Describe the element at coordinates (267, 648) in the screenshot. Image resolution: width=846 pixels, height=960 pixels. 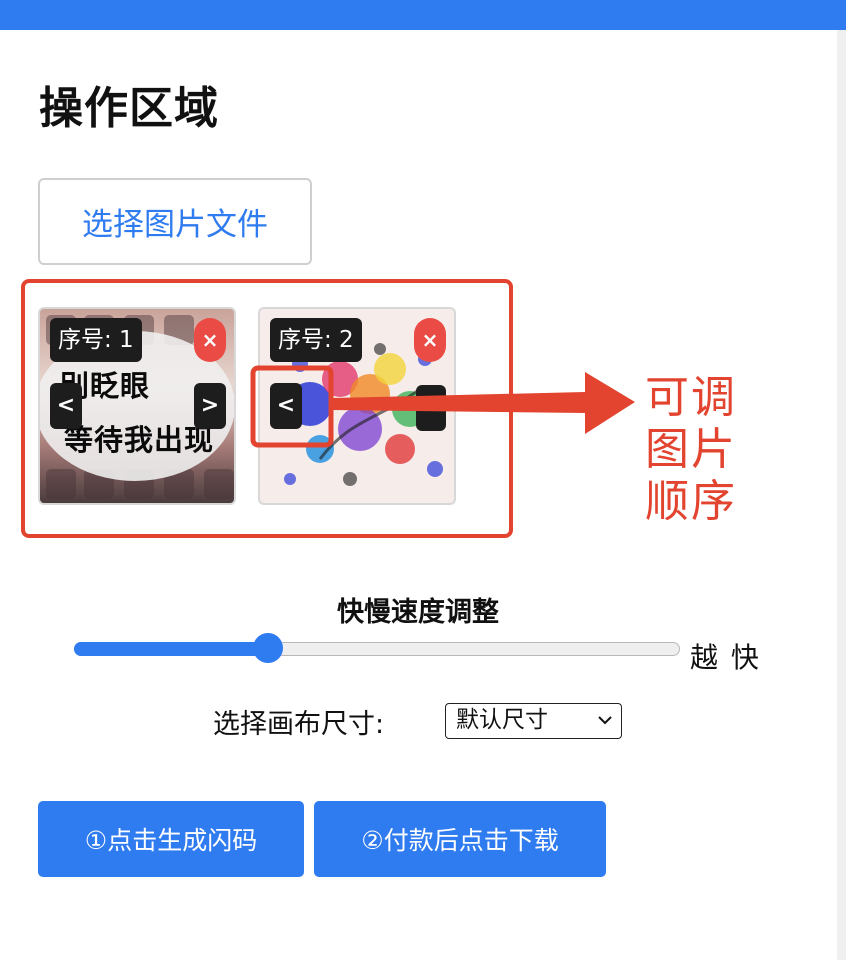
I see `slider-knob` at that location.